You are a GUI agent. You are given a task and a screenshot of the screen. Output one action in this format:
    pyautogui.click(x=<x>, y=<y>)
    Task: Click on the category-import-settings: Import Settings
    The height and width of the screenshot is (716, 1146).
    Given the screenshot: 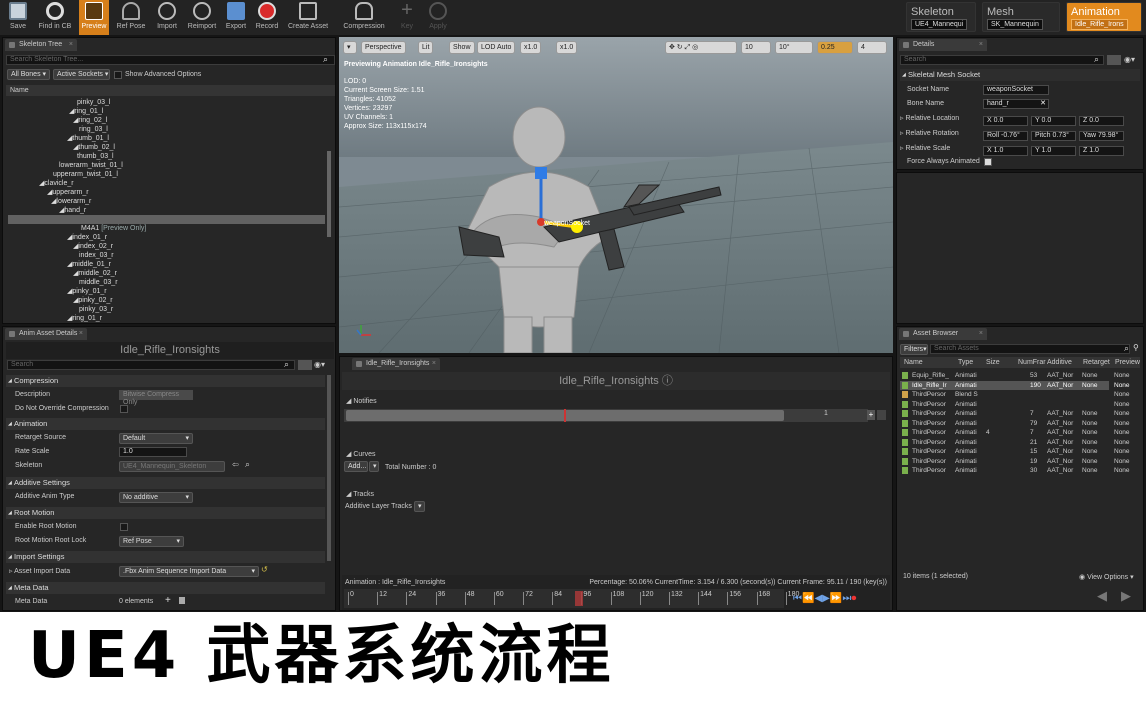 What is the action you would take?
    pyautogui.click(x=165, y=557)
    